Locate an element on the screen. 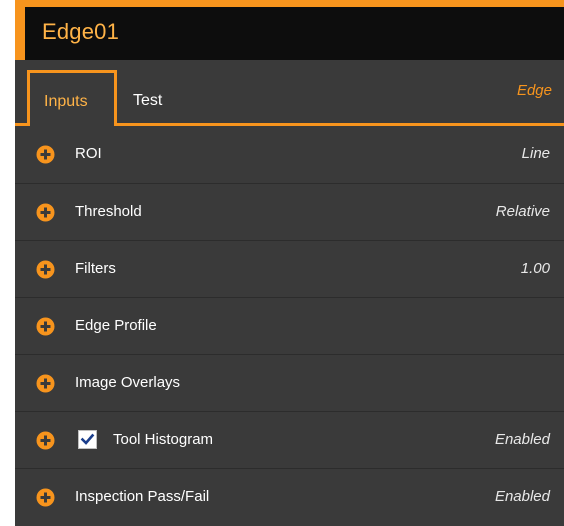  list-item-filters: Filters 1.00 is located at coordinates (289, 268).